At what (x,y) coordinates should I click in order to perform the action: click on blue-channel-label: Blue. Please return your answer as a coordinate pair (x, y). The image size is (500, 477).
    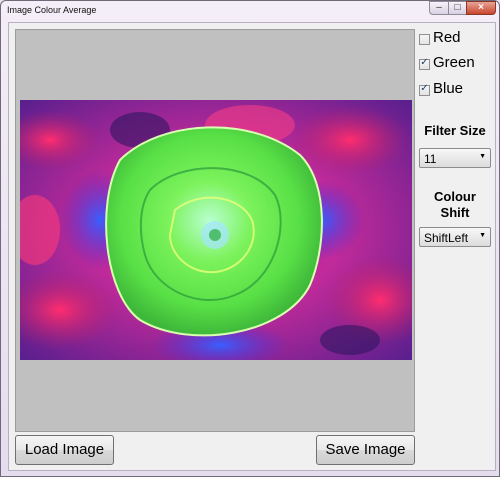
    Looking at the image, I should click on (448, 88).